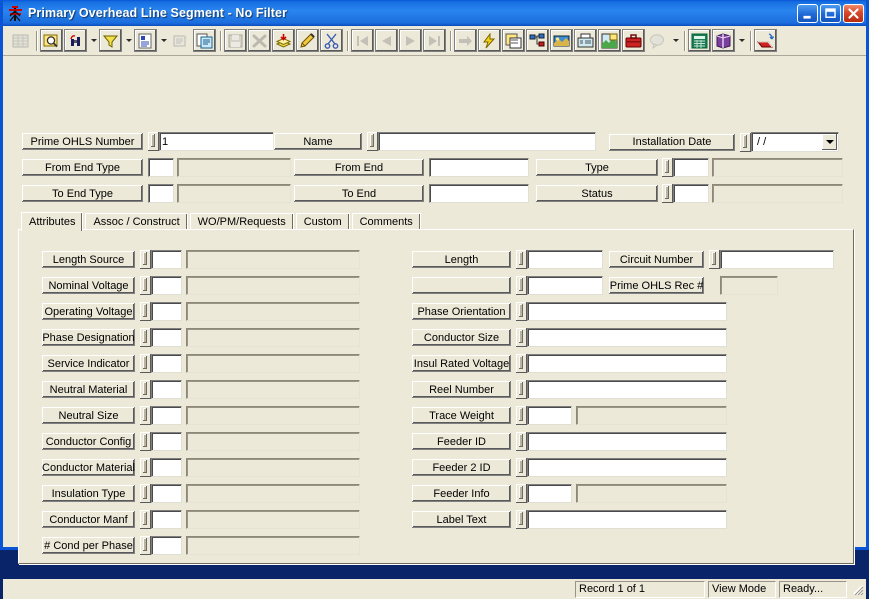 Image resolution: width=869 pixels, height=599 pixels. Describe the element at coordinates (699, 40) in the screenshot. I see `calculator-icon` at that location.